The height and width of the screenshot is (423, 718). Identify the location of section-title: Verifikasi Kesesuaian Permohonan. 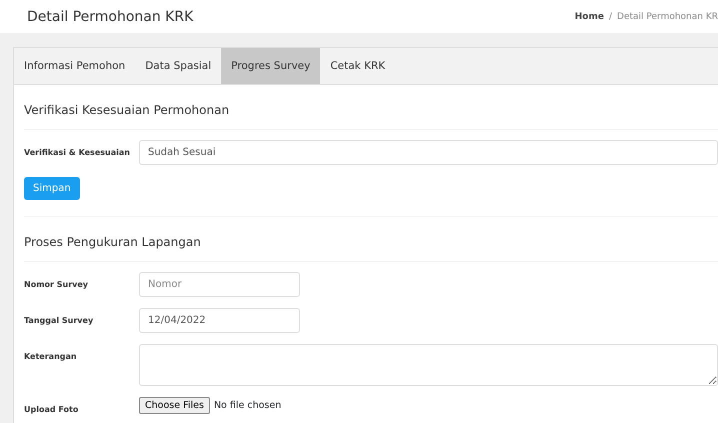
(371, 116).